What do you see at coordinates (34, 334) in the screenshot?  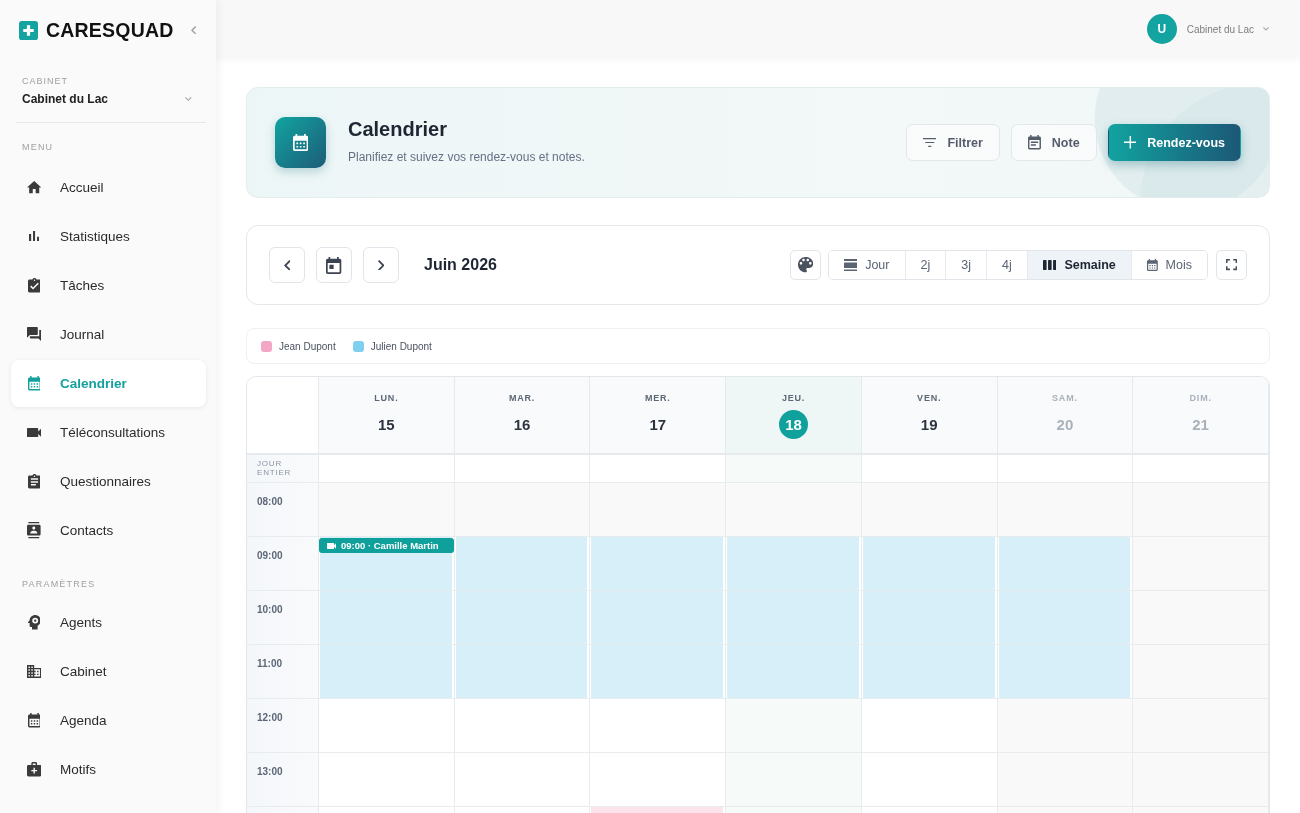 I see `chat-bubbles-icon` at bounding box center [34, 334].